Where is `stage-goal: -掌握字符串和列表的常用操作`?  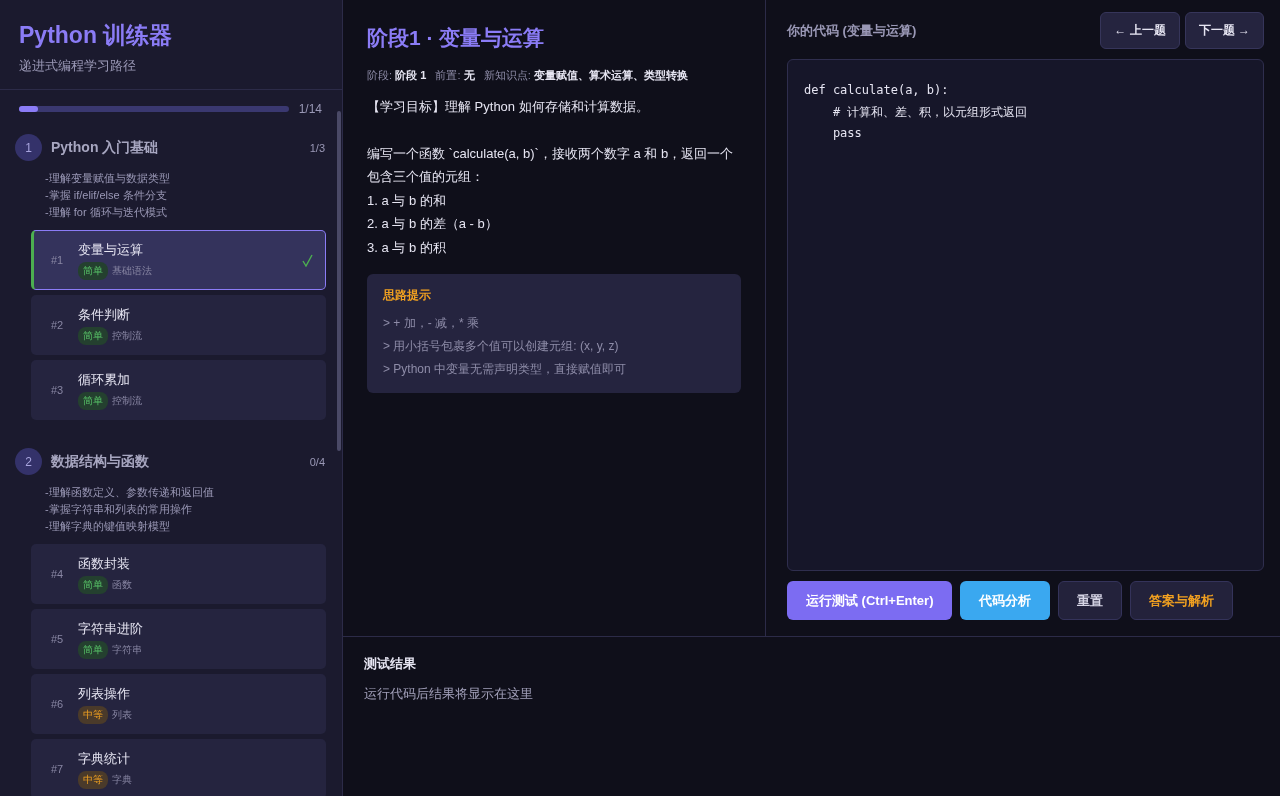
stage-goal: -掌握字符串和列表的常用操作 is located at coordinates (119, 509).